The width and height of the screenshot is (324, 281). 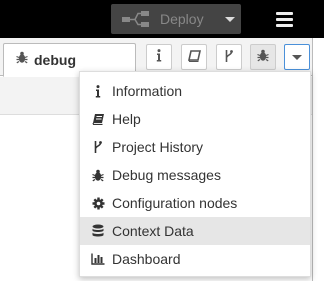 What do you see at coordinates (312, 159) in the screenshot?
I see `sidebar-divider` at bounding box center [312, 159].